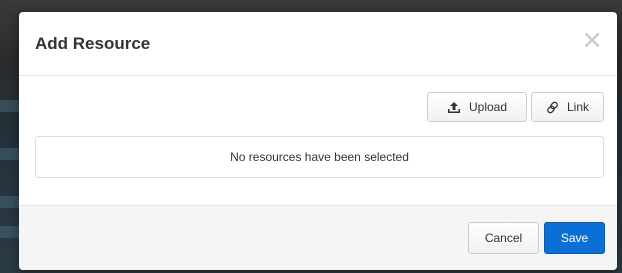 The height and width of the screenshot is (273, 622). I want to click on close-button: ×, so click(592, 40).